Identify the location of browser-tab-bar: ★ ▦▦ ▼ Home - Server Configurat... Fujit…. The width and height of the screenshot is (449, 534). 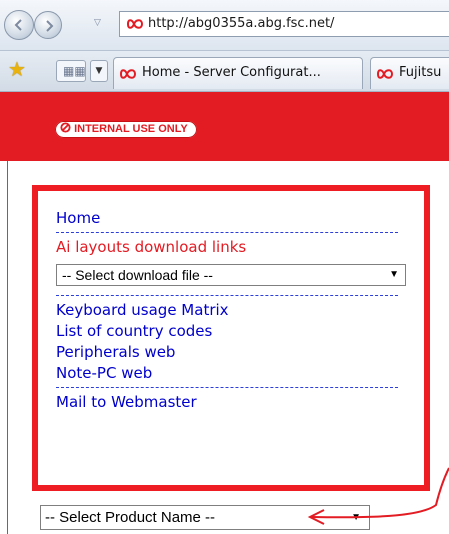
(224, 71).